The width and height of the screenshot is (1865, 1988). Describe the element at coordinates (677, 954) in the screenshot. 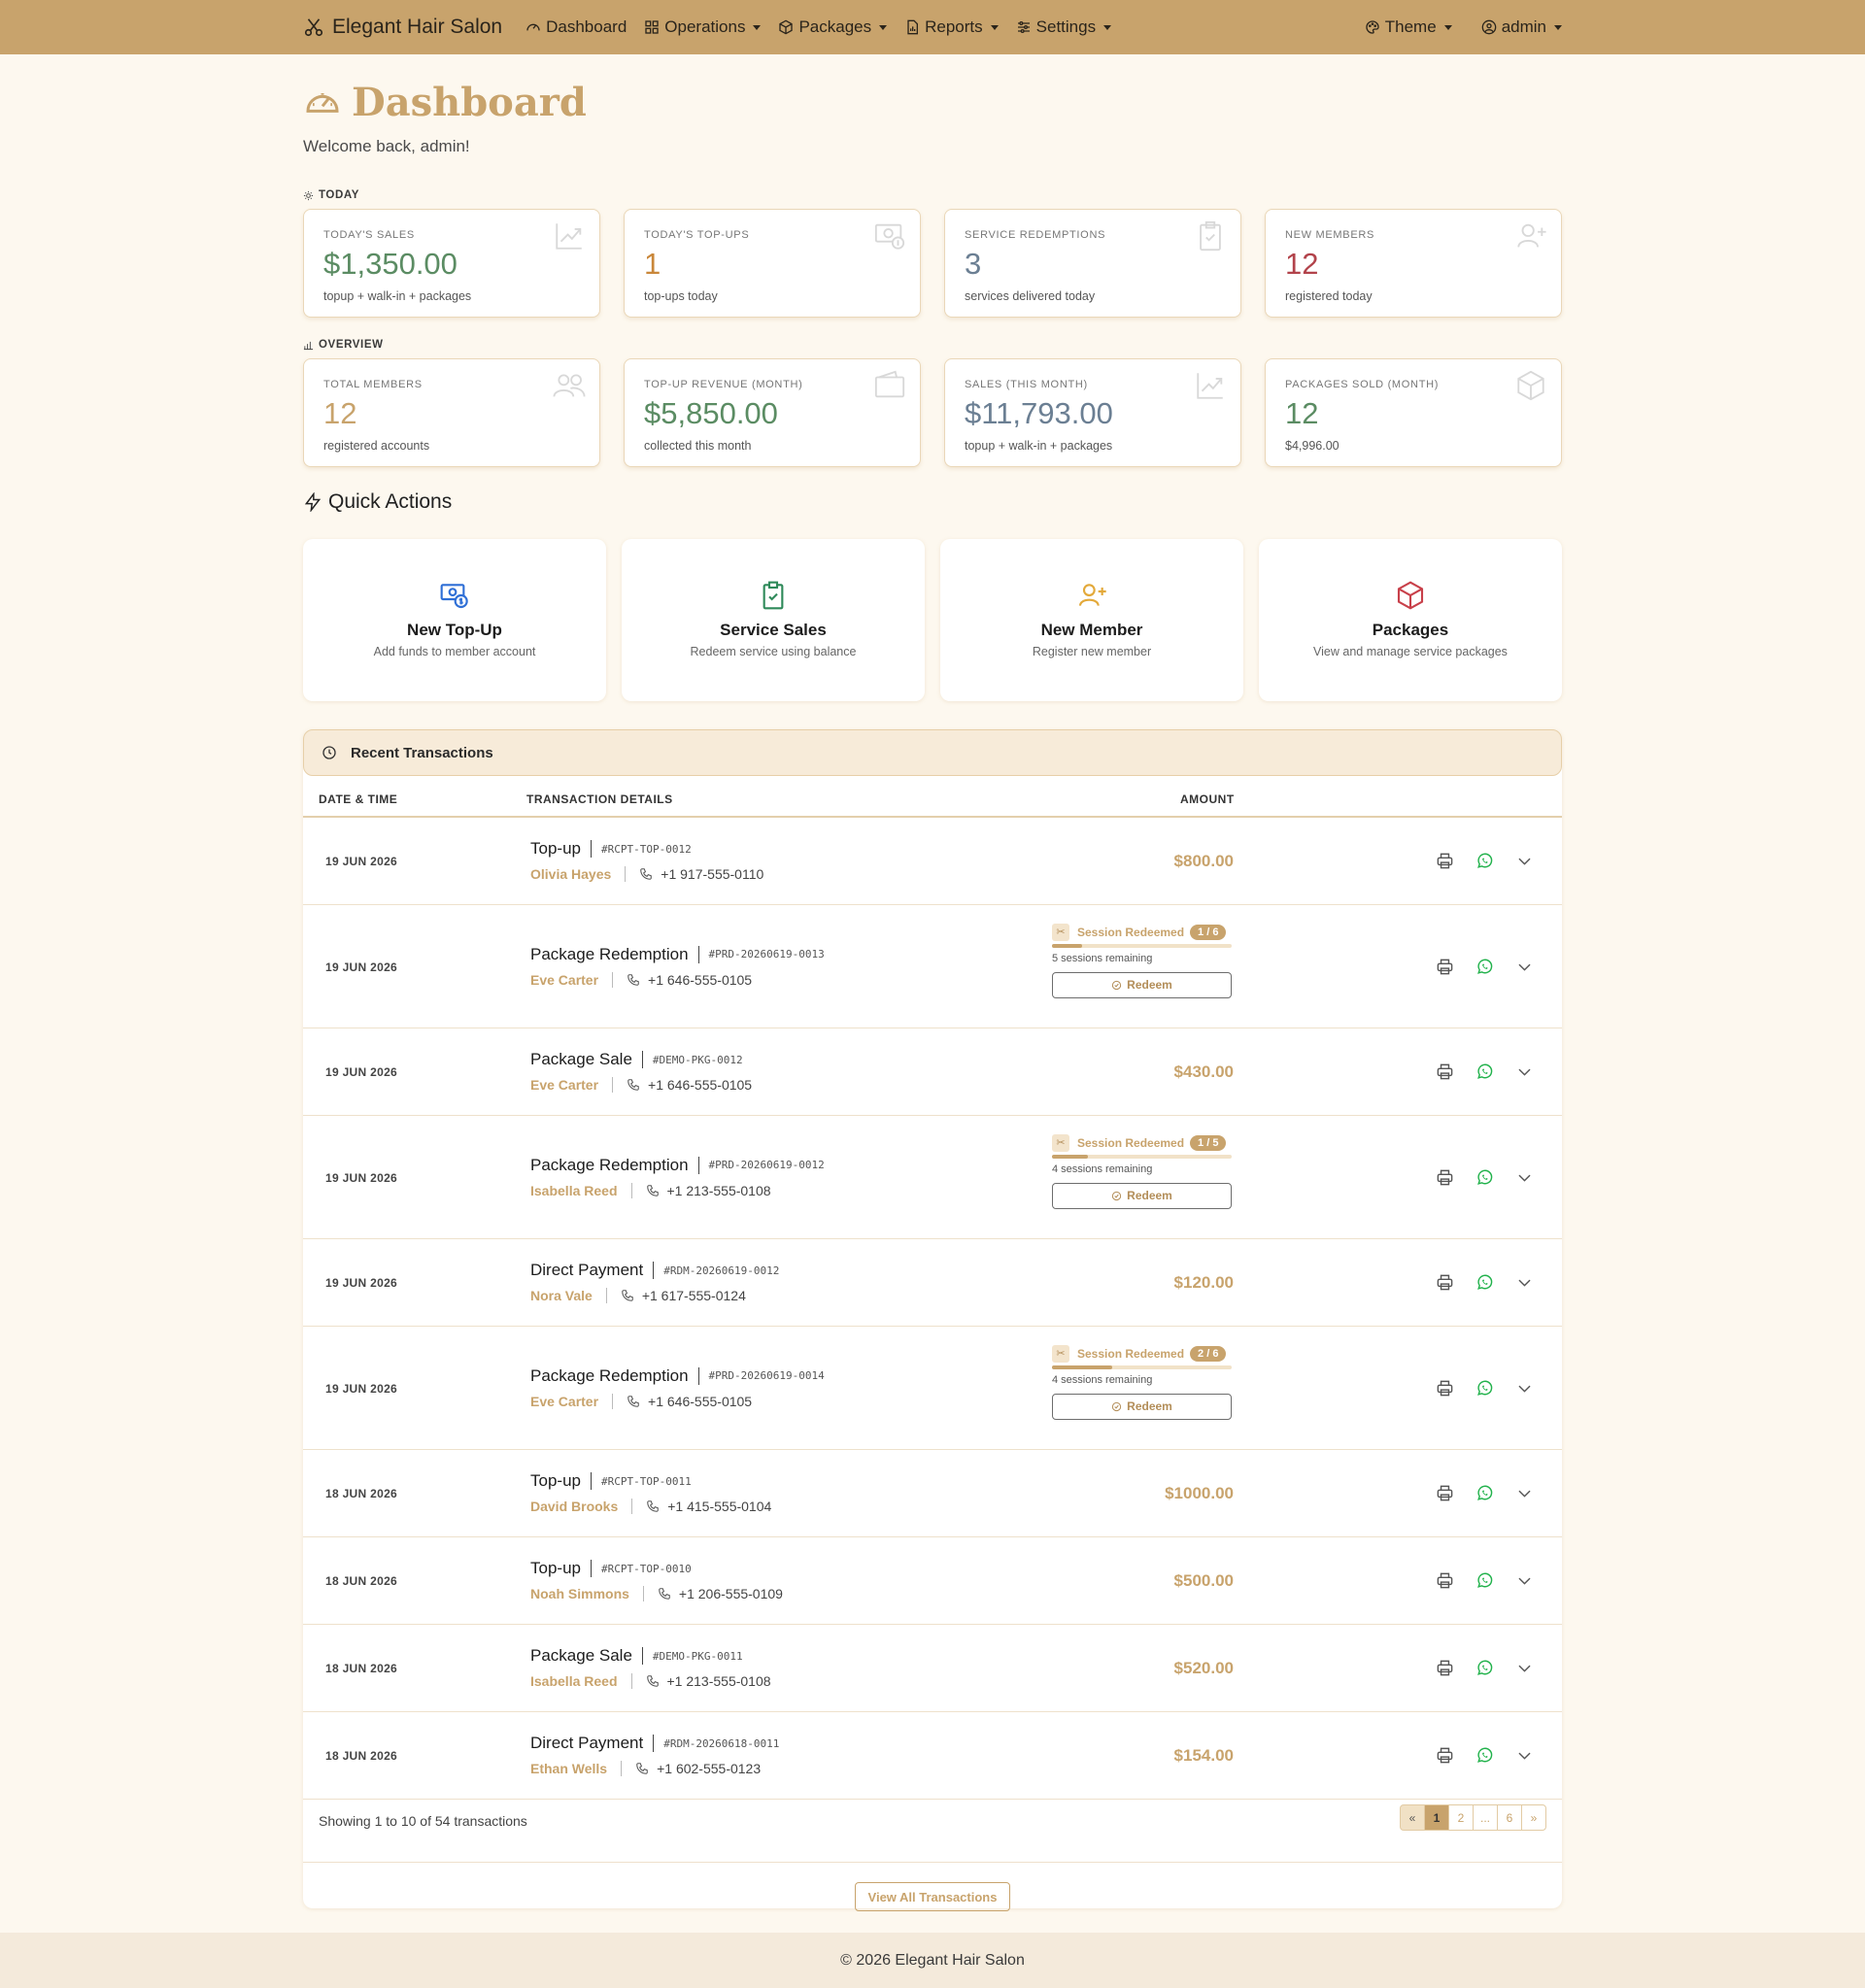

I see `transaction-type-line: Package Redemption #PRD-20260619-0013` at that location.